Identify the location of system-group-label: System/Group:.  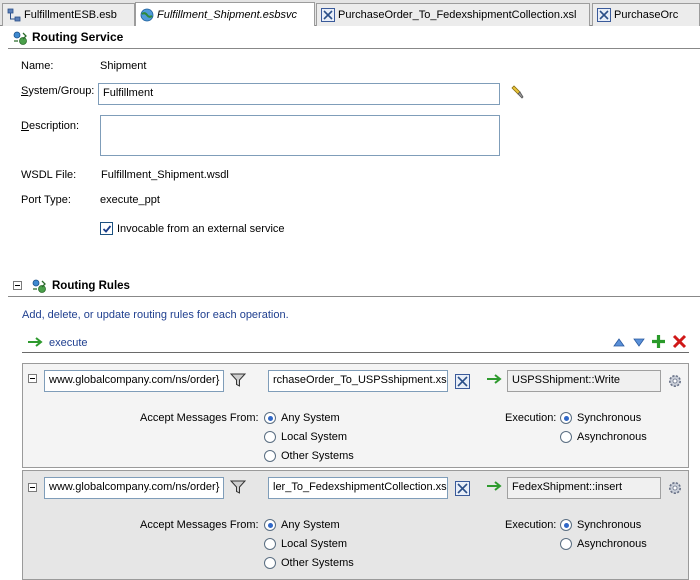
(58, 91).